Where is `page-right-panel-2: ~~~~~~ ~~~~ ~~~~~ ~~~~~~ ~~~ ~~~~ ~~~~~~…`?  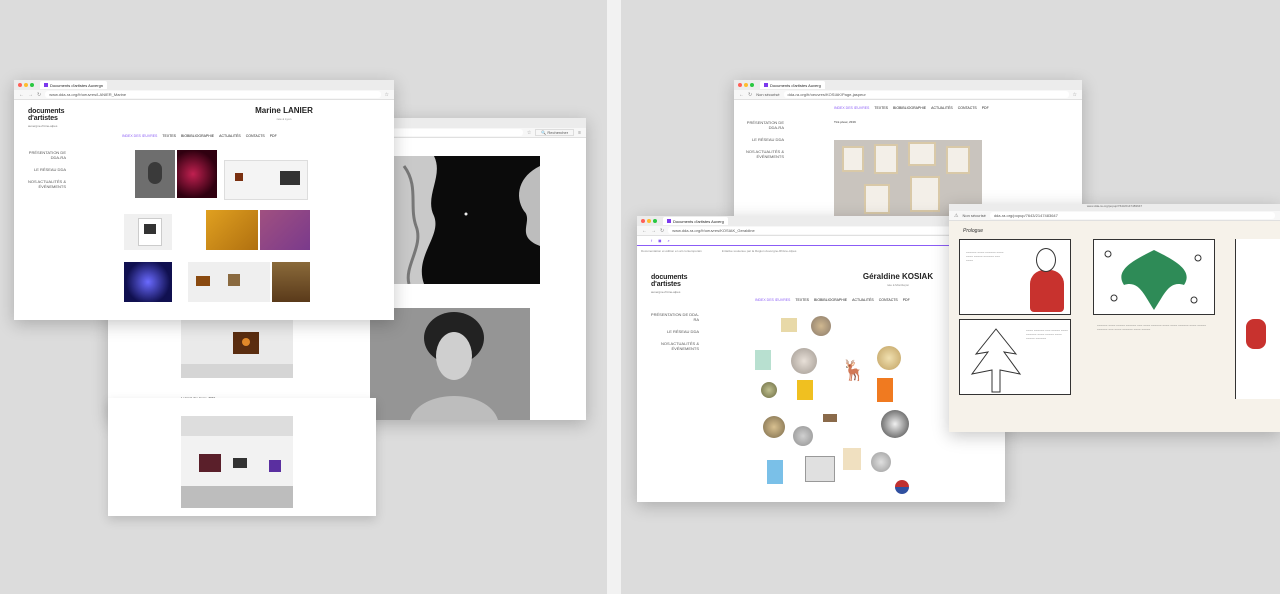 page-right-panel-2: ~~~~~~ ~~~~ ~~~~~ ~~~~~~ ~~~ ~~~~ ~~~~~~… is located at coordinates (1154, 357).